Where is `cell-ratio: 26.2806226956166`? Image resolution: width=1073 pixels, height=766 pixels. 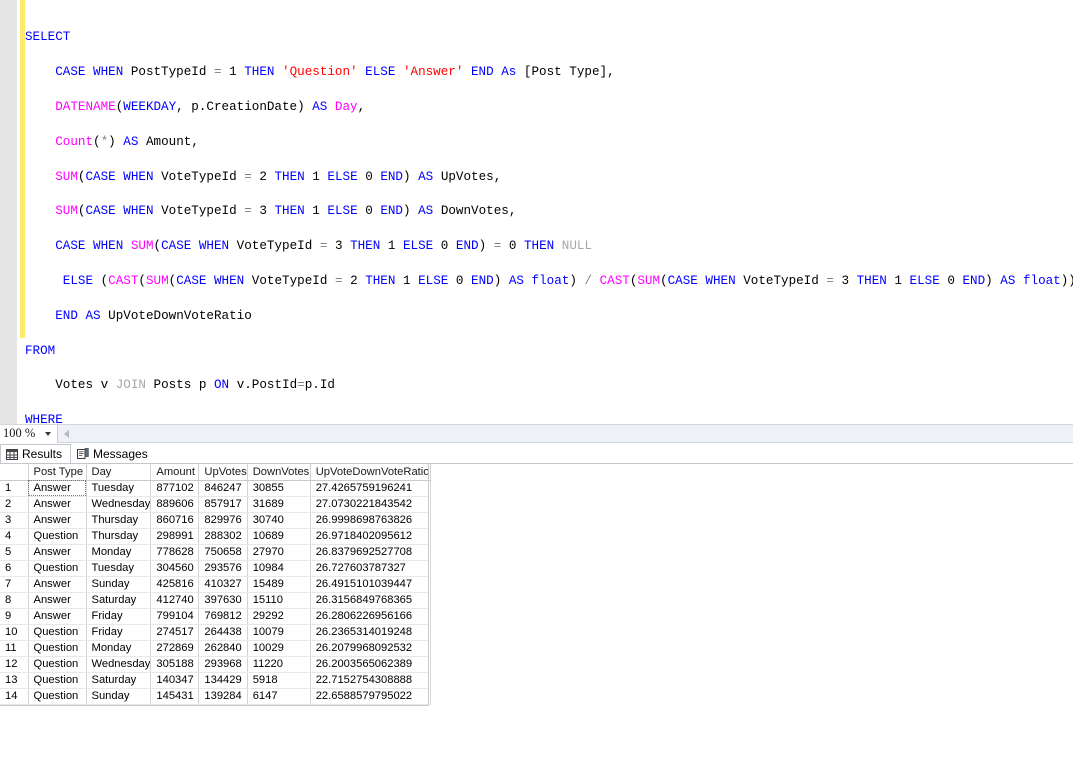 cell-ratio: 26.2806226956166 is located at coordinates (370, 616).